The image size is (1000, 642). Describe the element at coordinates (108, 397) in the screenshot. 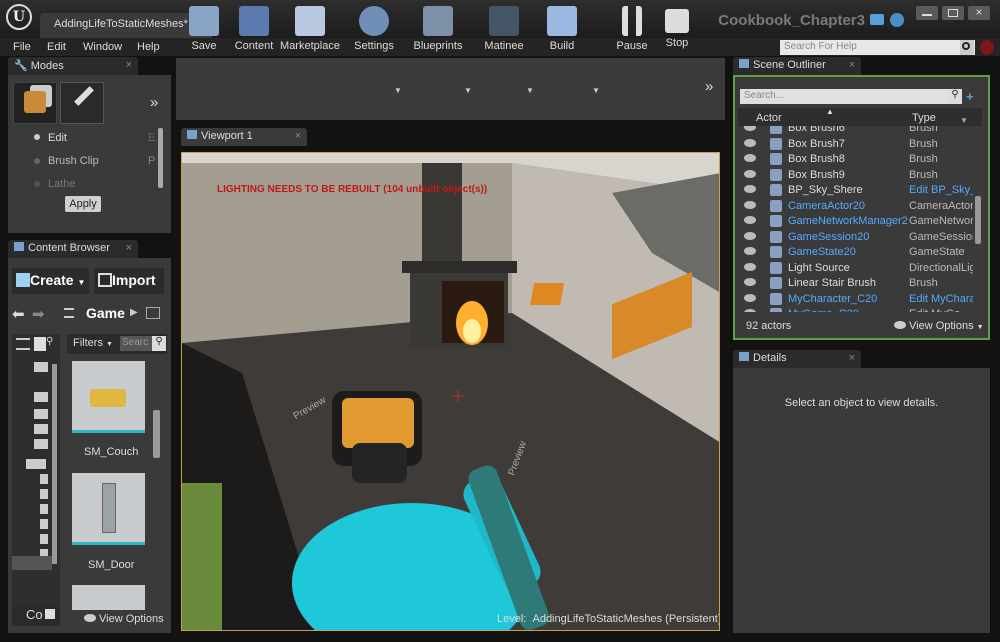

I see `asset-thumbnail-couch` at that location.